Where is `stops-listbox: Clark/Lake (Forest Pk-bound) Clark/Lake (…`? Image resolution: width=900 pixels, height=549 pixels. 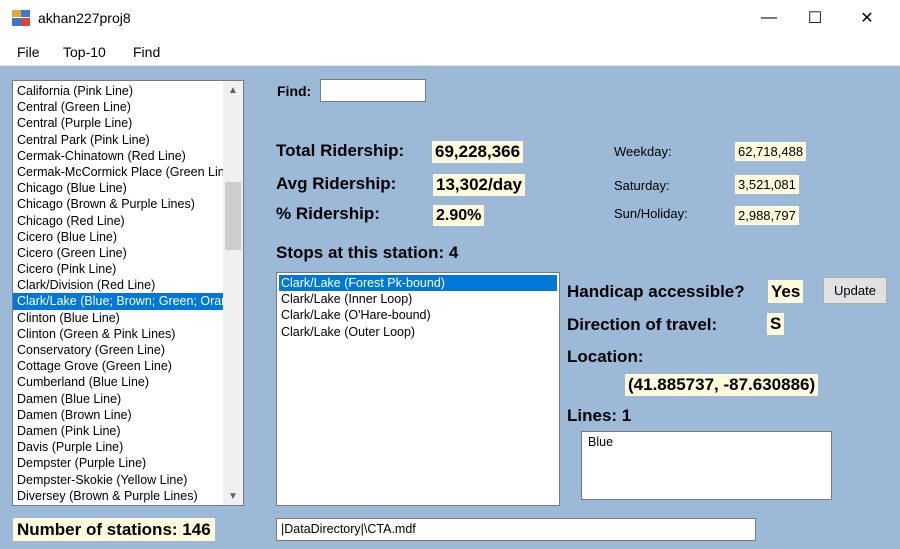 stops-listbox: Clark/Lake (Forest Pk-bound) Clark/Lake (… is located at coordinates (418, 389).